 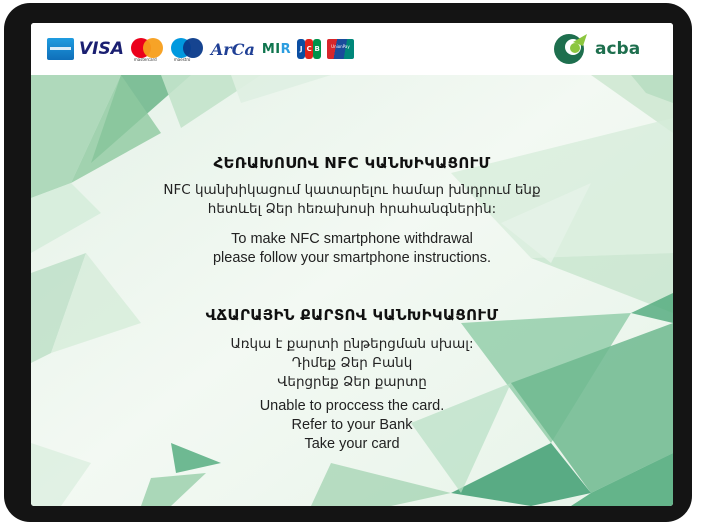 What do you see at coordinates (352, 406) in the screenshot?
I see `card-text-english-line1: Unable to proccess the card.` at bounding box center [352, 406].